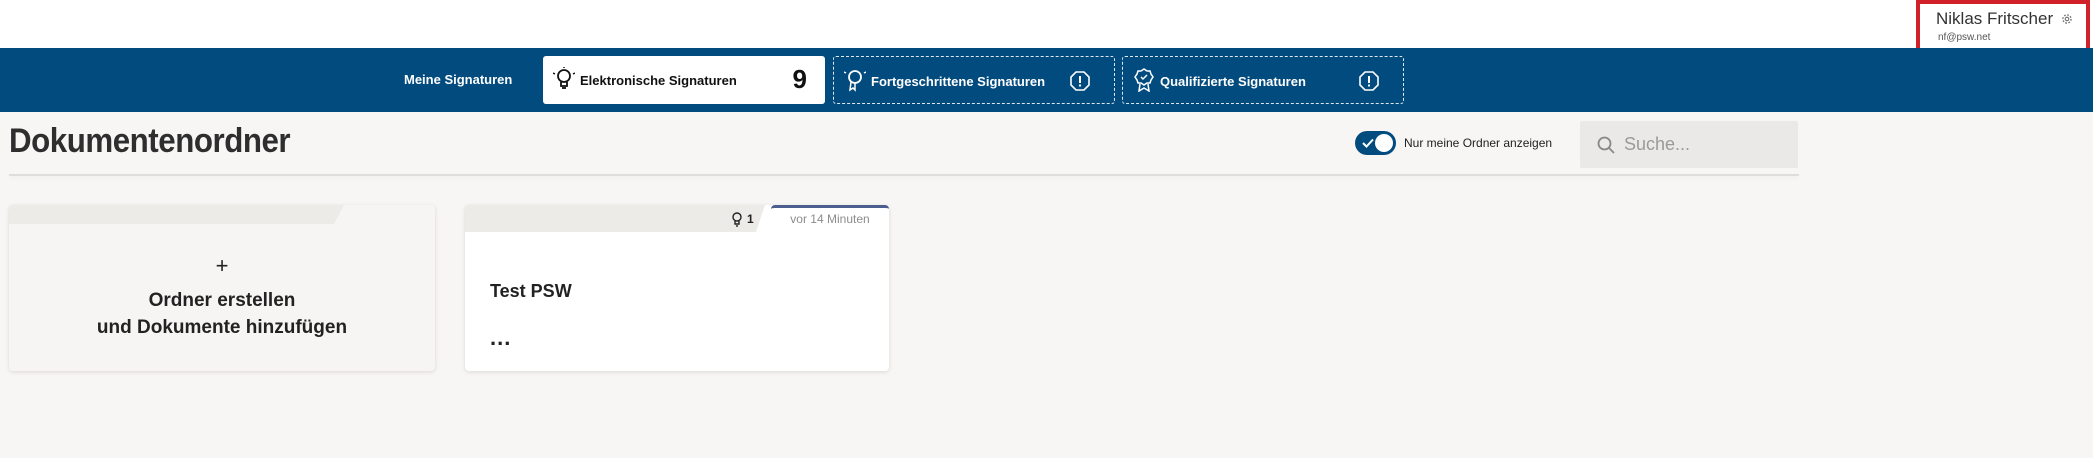 The height and width of the screenshot is (458, 2093). I want to click on tab-electronic-signatures: Elektronische Signaturen 9, so click(684, 80).